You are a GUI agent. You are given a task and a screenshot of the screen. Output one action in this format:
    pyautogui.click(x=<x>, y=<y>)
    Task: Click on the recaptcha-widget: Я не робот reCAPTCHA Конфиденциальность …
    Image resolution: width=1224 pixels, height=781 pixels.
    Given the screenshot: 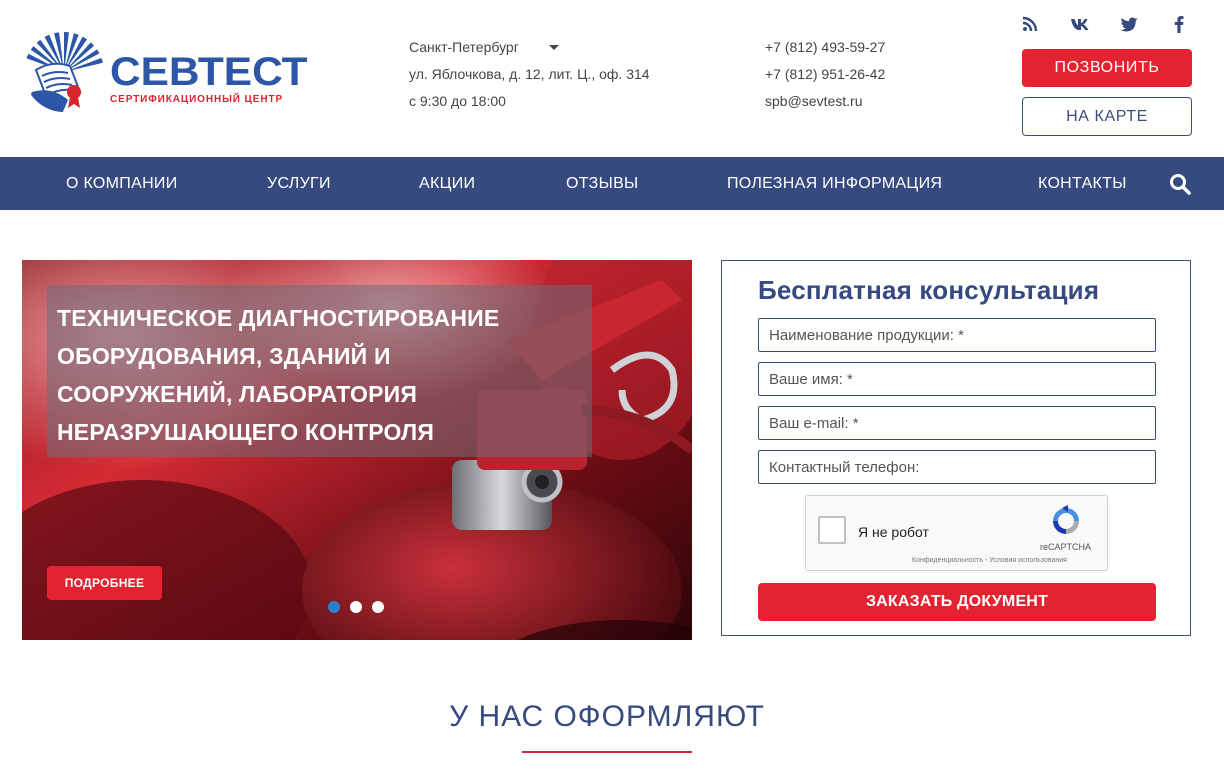 What is the action you would take?
    pyautogui.click(x=956, y=533)
    